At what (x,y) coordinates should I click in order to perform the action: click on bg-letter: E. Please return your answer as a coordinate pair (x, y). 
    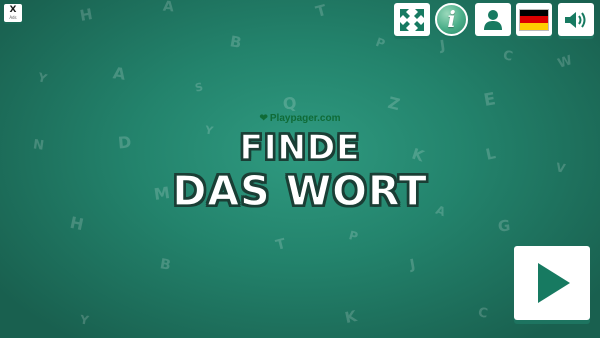
    Looking at the image, I should click on (490, 100).